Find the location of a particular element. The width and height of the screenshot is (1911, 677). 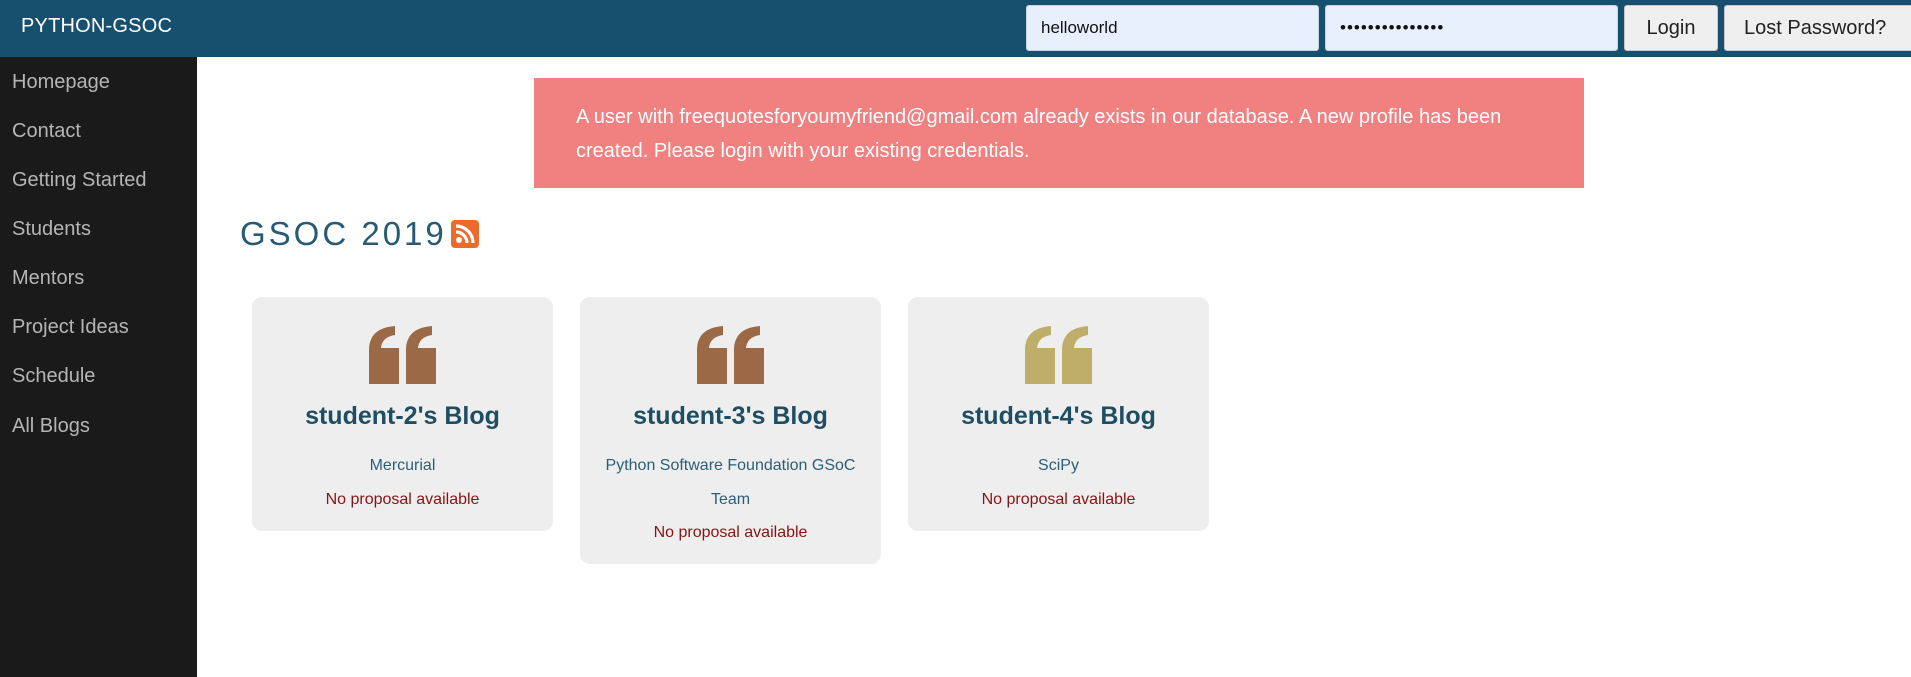

brand-title: PYTHON-GSOC is located at coordinates (96, 26).